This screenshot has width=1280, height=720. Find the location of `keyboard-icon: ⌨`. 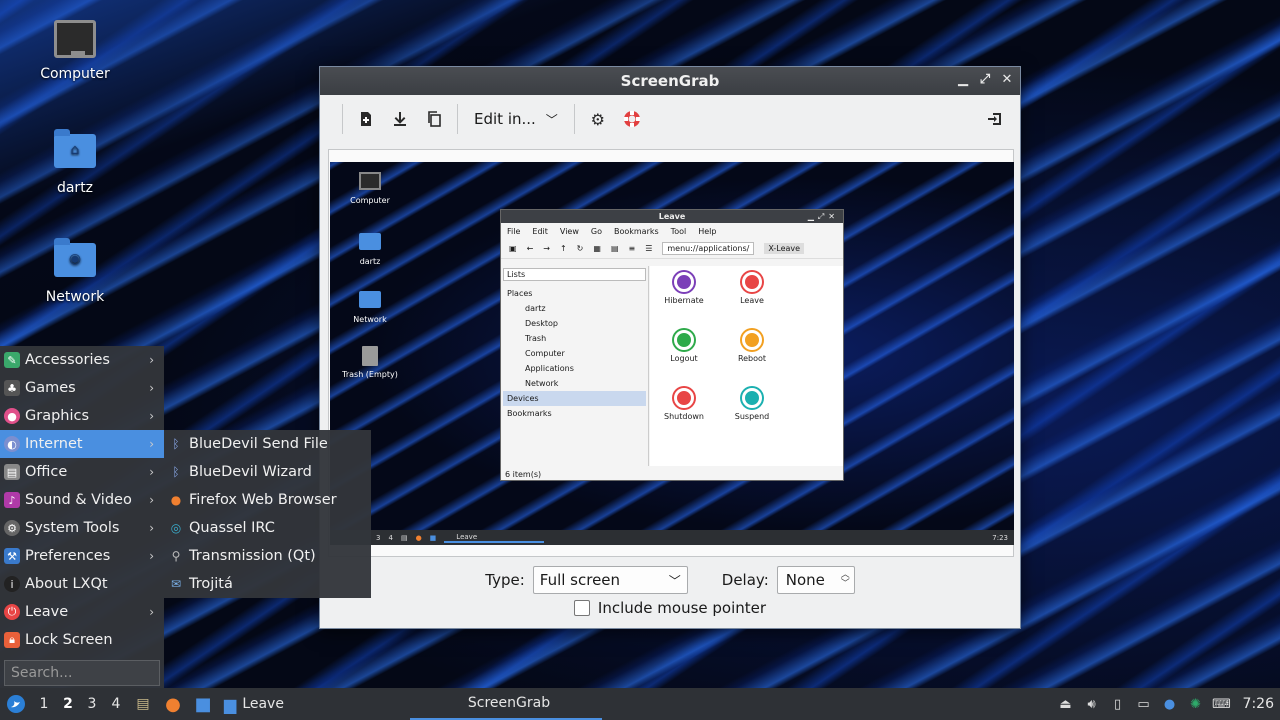

keyboard-icon: ⌨ is located at coordinates (1221, 704).